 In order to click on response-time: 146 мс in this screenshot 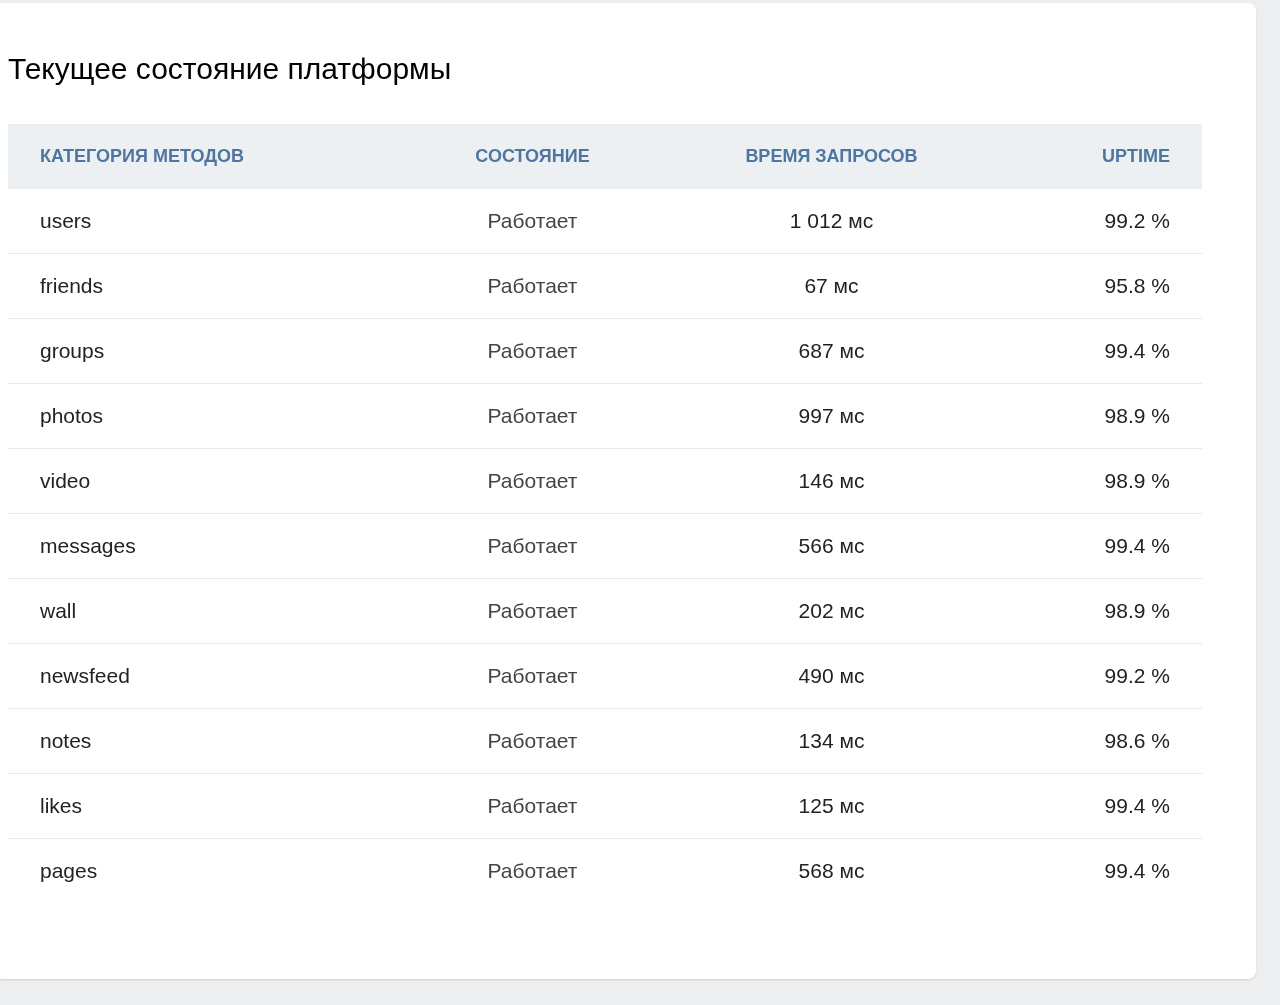, I will do `click(831, 481)`.